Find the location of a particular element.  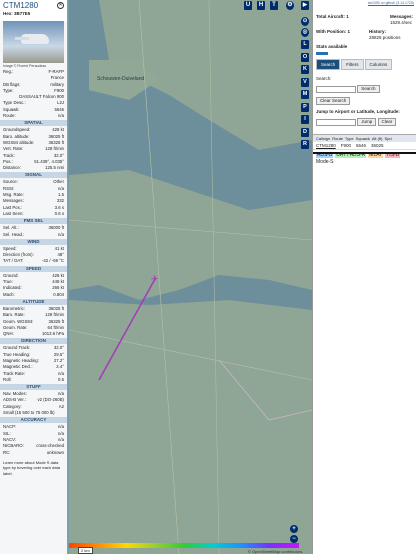

column-header: Route is located at coordinates (337, 138).